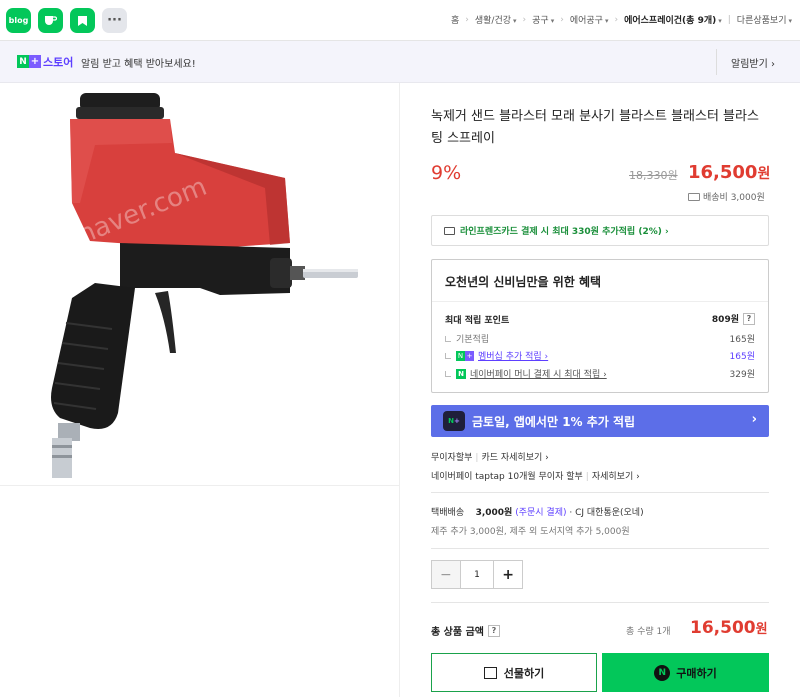 This screenshot has height=697, width=800. What do you see at coordinates (616, 477) in the screenshot?
I see `taptap-detail-link: 자세히보기 ›` at bounding box center [616, 477].